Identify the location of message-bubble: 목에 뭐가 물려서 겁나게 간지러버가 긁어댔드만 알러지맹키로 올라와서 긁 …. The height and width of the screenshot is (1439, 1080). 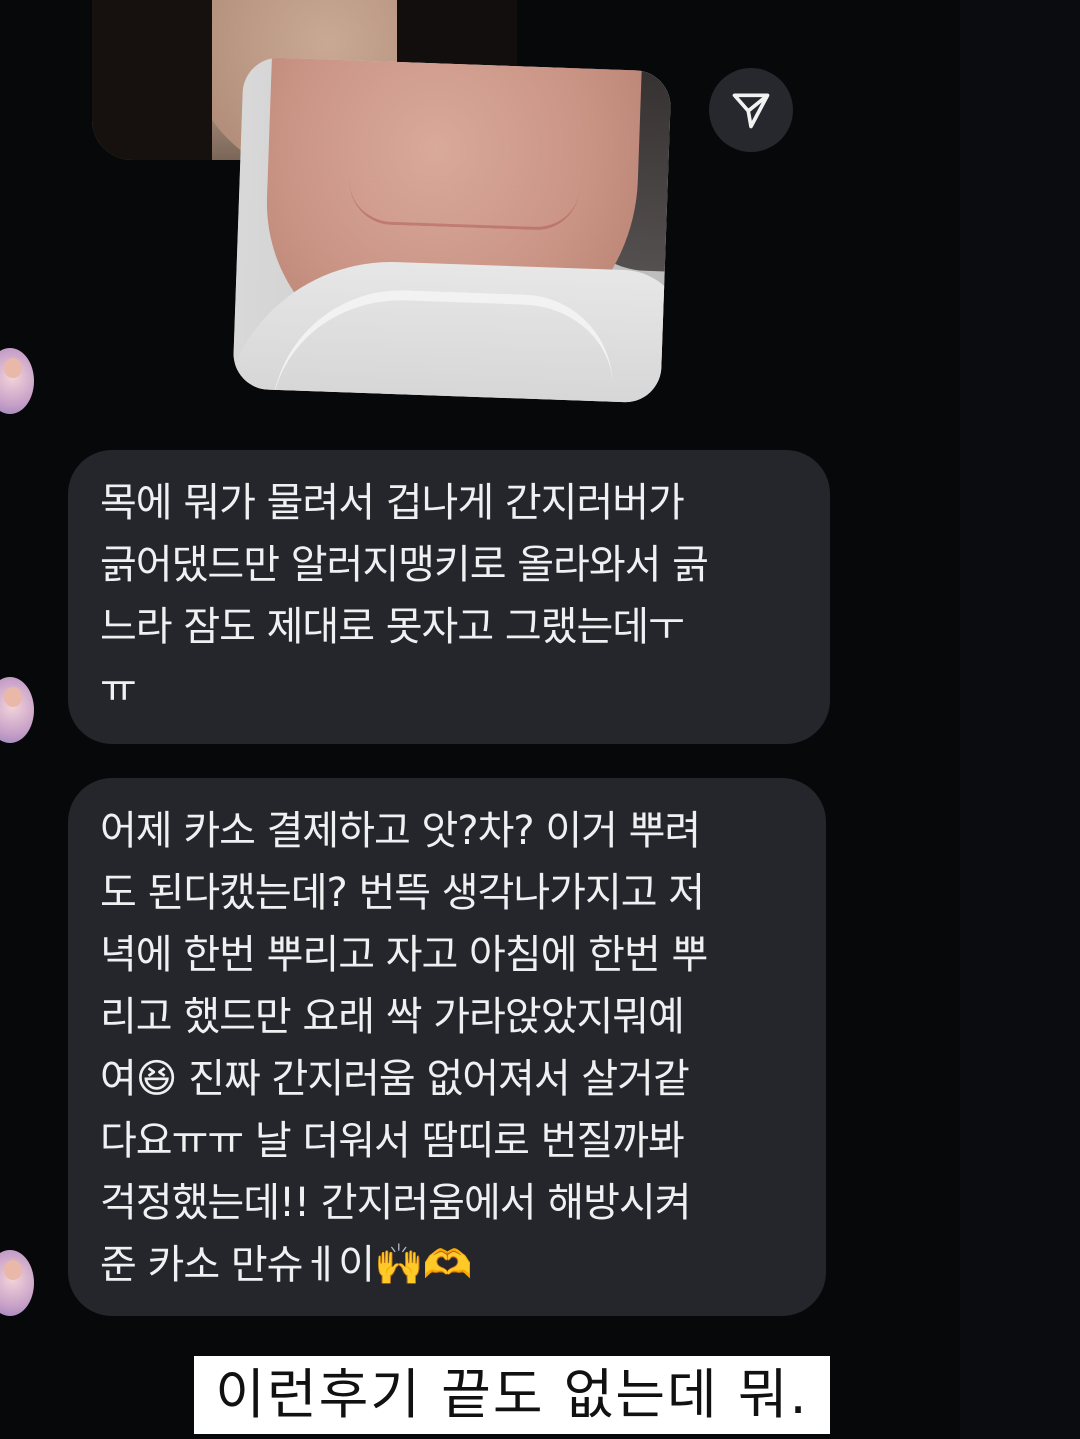
(449, 597).